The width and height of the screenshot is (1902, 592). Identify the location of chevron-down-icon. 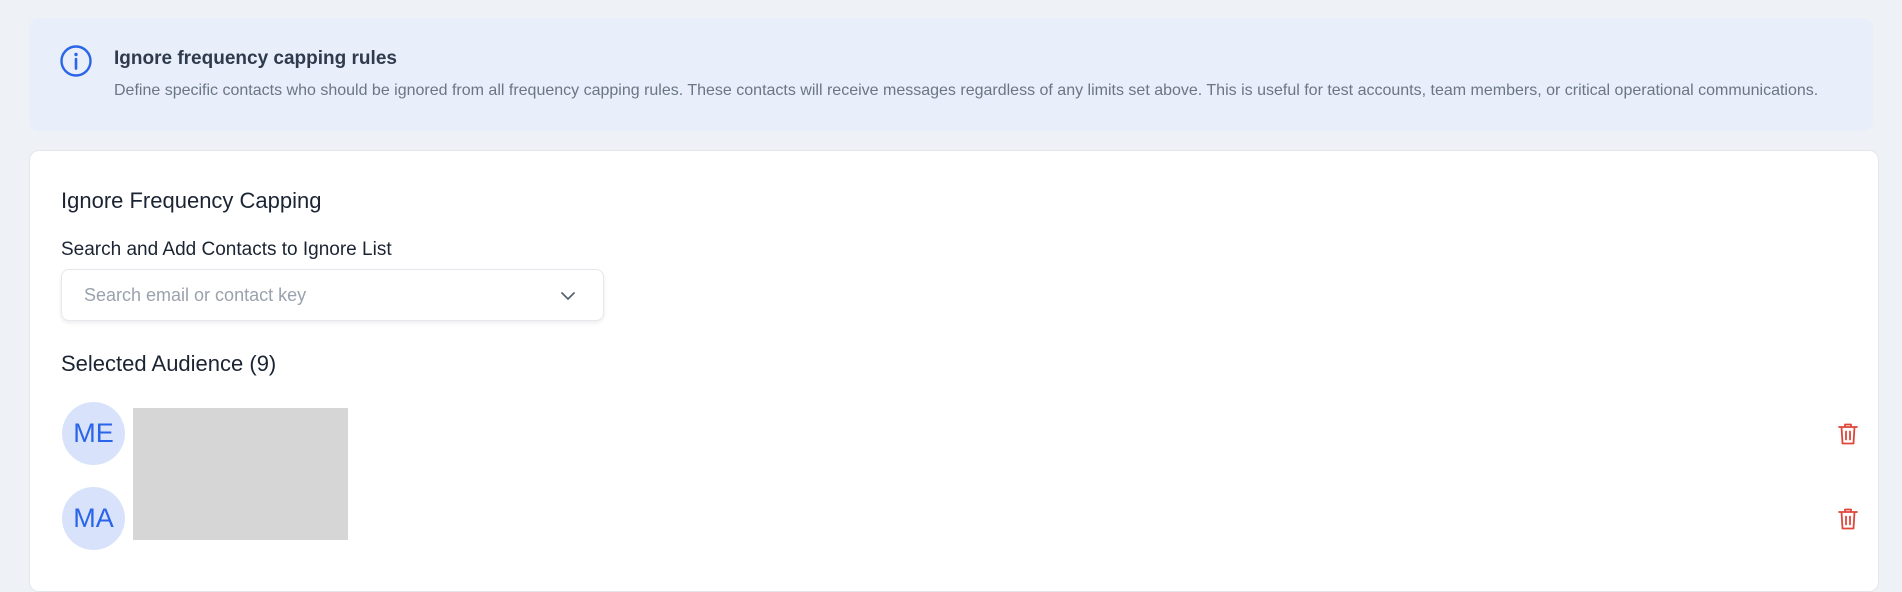
(568, 296).